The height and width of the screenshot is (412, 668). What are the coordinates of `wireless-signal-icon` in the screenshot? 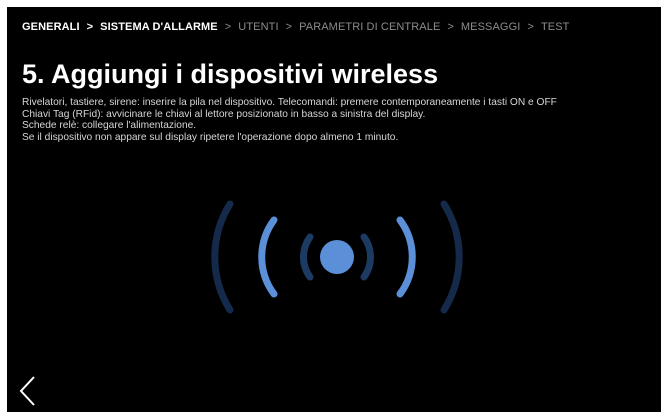 It's located at (337, 257).